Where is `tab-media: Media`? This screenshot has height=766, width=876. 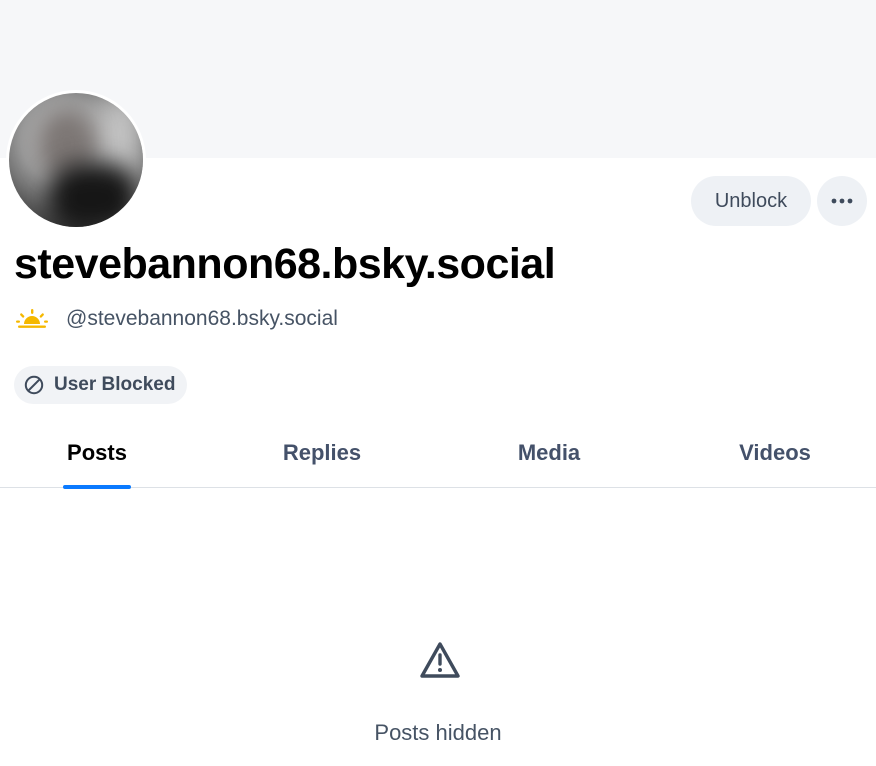
tab-media: Media is located at coordinates (549, 455).